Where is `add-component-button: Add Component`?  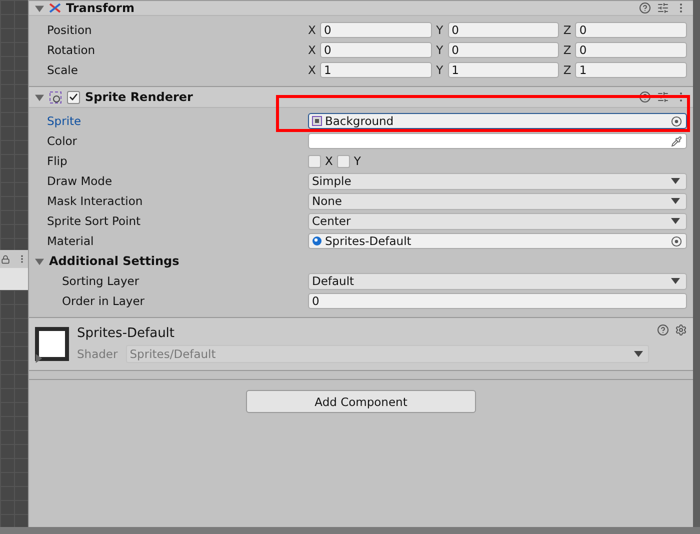
add-component-button: Add Component is located at coordinates (361, 401).